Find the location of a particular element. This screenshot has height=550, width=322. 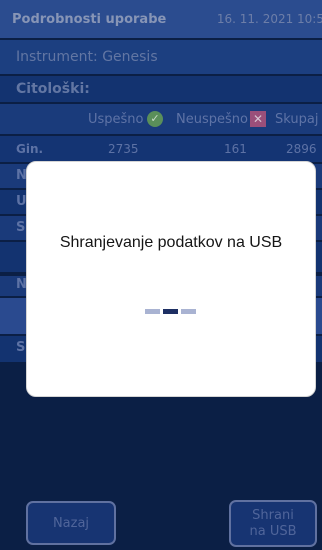

row-label: U is located at coordinates (21, 201).